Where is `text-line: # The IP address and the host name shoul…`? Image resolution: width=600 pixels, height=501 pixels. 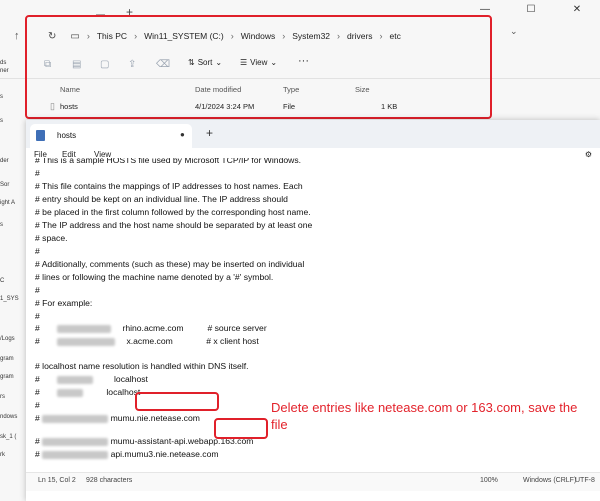
text-line: # The IP address and the host name shoul… is located at coordinates (174, 225).